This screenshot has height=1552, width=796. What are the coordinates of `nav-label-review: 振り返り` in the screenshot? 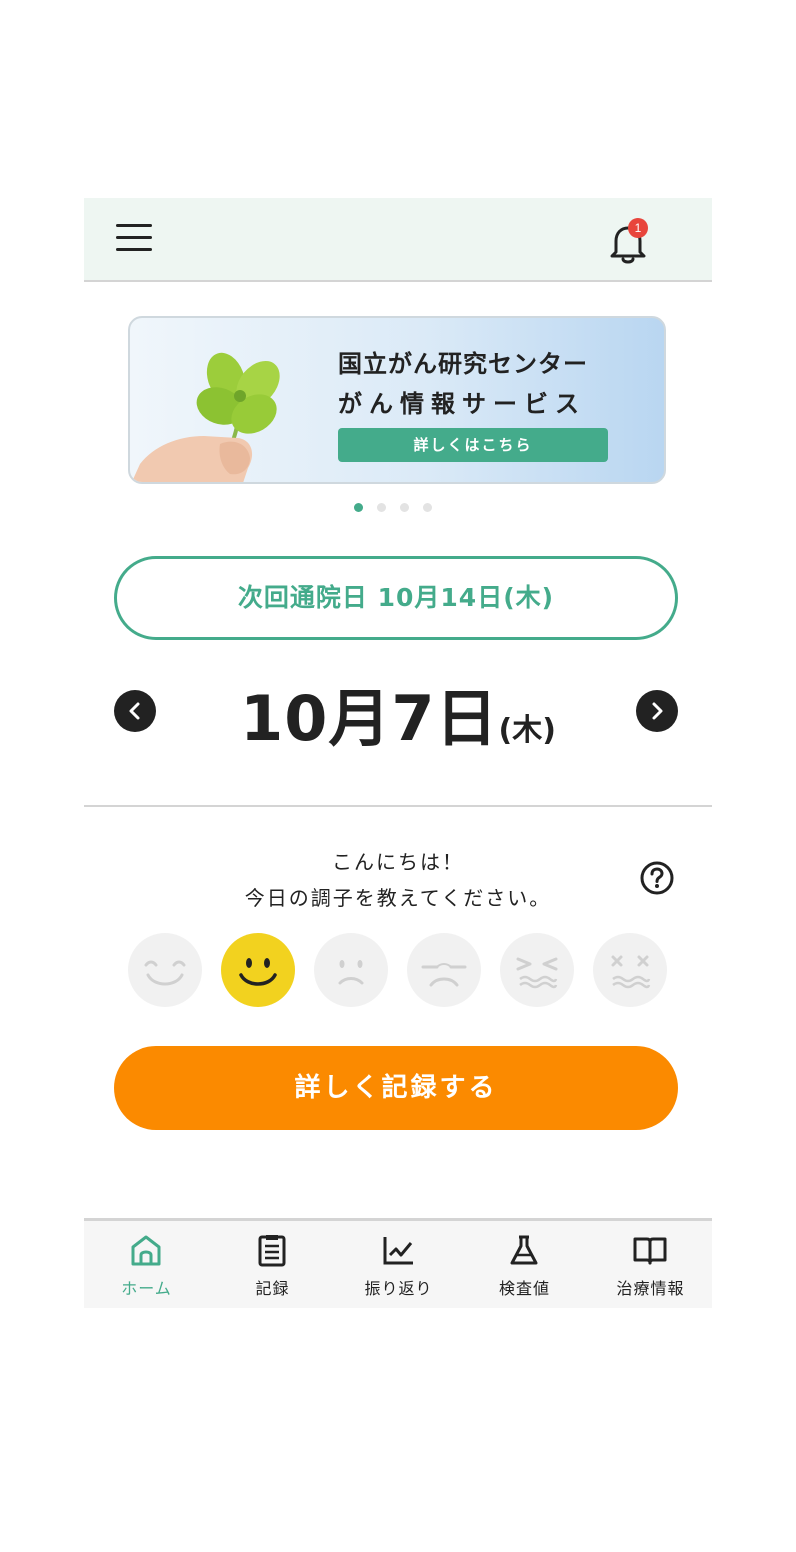 It's located at (398, 1288).